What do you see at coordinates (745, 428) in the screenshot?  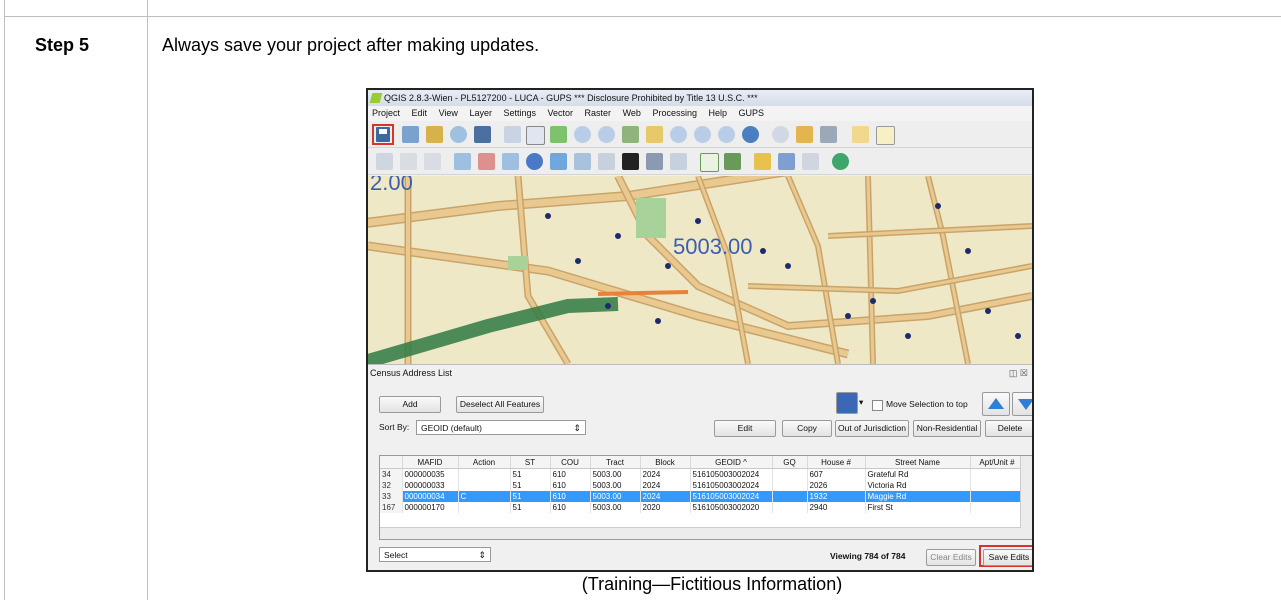 I see `edit-button: Edit` at bounding box center [745, 428].